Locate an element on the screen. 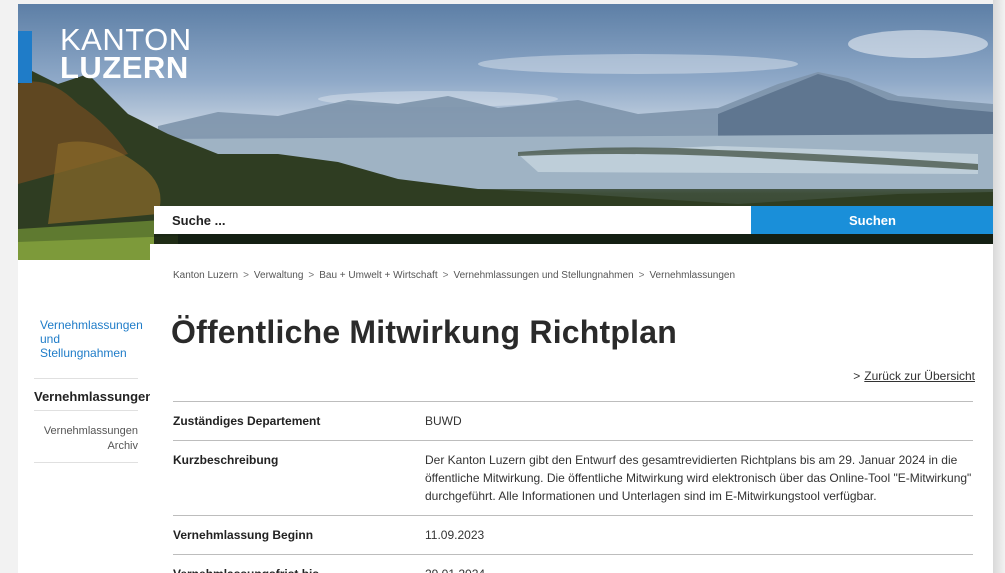 Image resolution: width=1005 pixels, height=573 pixels. kanton-luzern-logo: KANTON LUZERN is located at coordinates (126, 54).